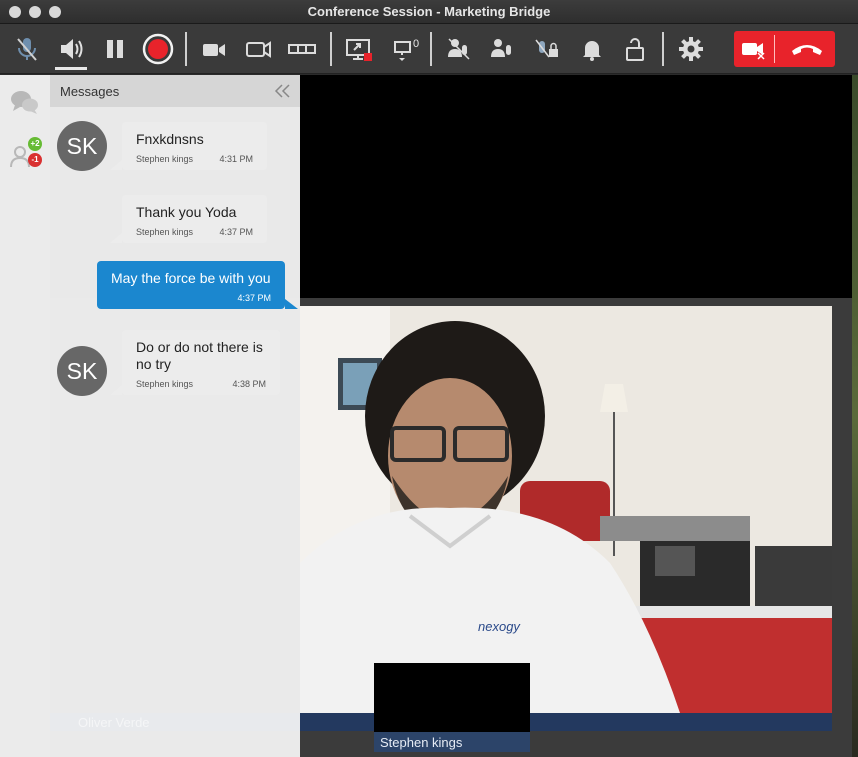  Describe the element at coordinates (499, 626) in the screenshot. I see `shirt-logo: nexogy` at that location.